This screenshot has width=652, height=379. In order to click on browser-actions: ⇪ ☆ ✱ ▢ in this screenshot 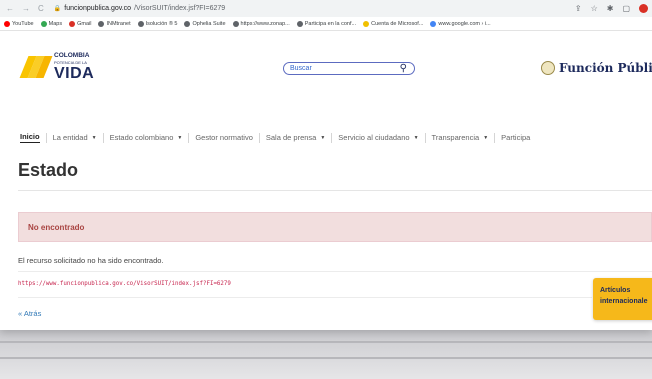, I will do `click(613, 8)`.